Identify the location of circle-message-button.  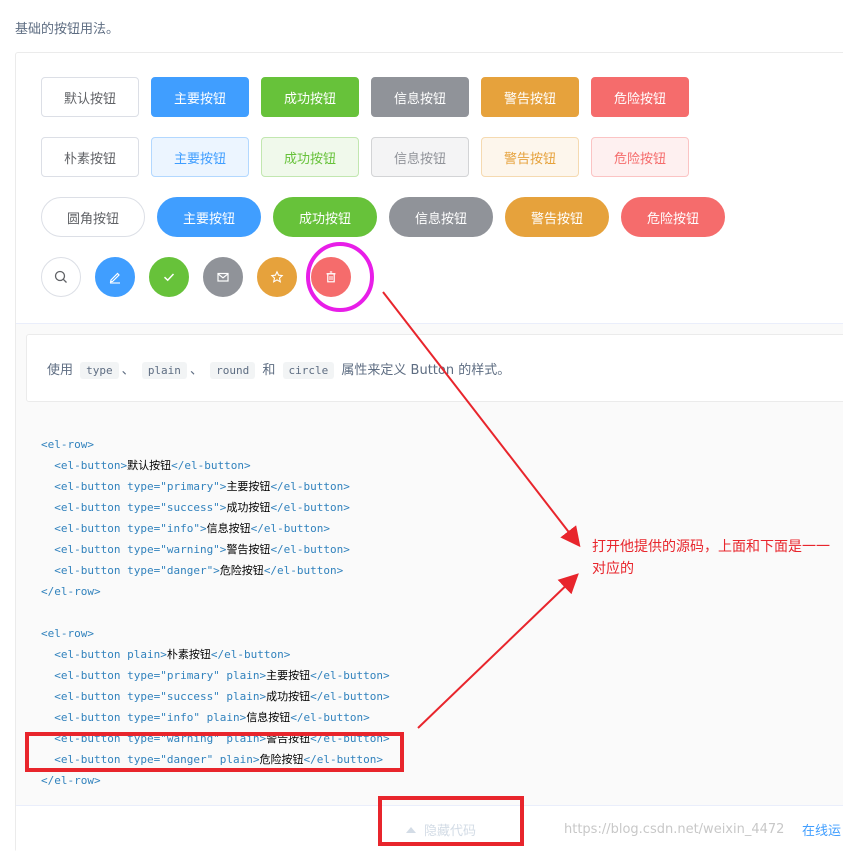
(223, 277).